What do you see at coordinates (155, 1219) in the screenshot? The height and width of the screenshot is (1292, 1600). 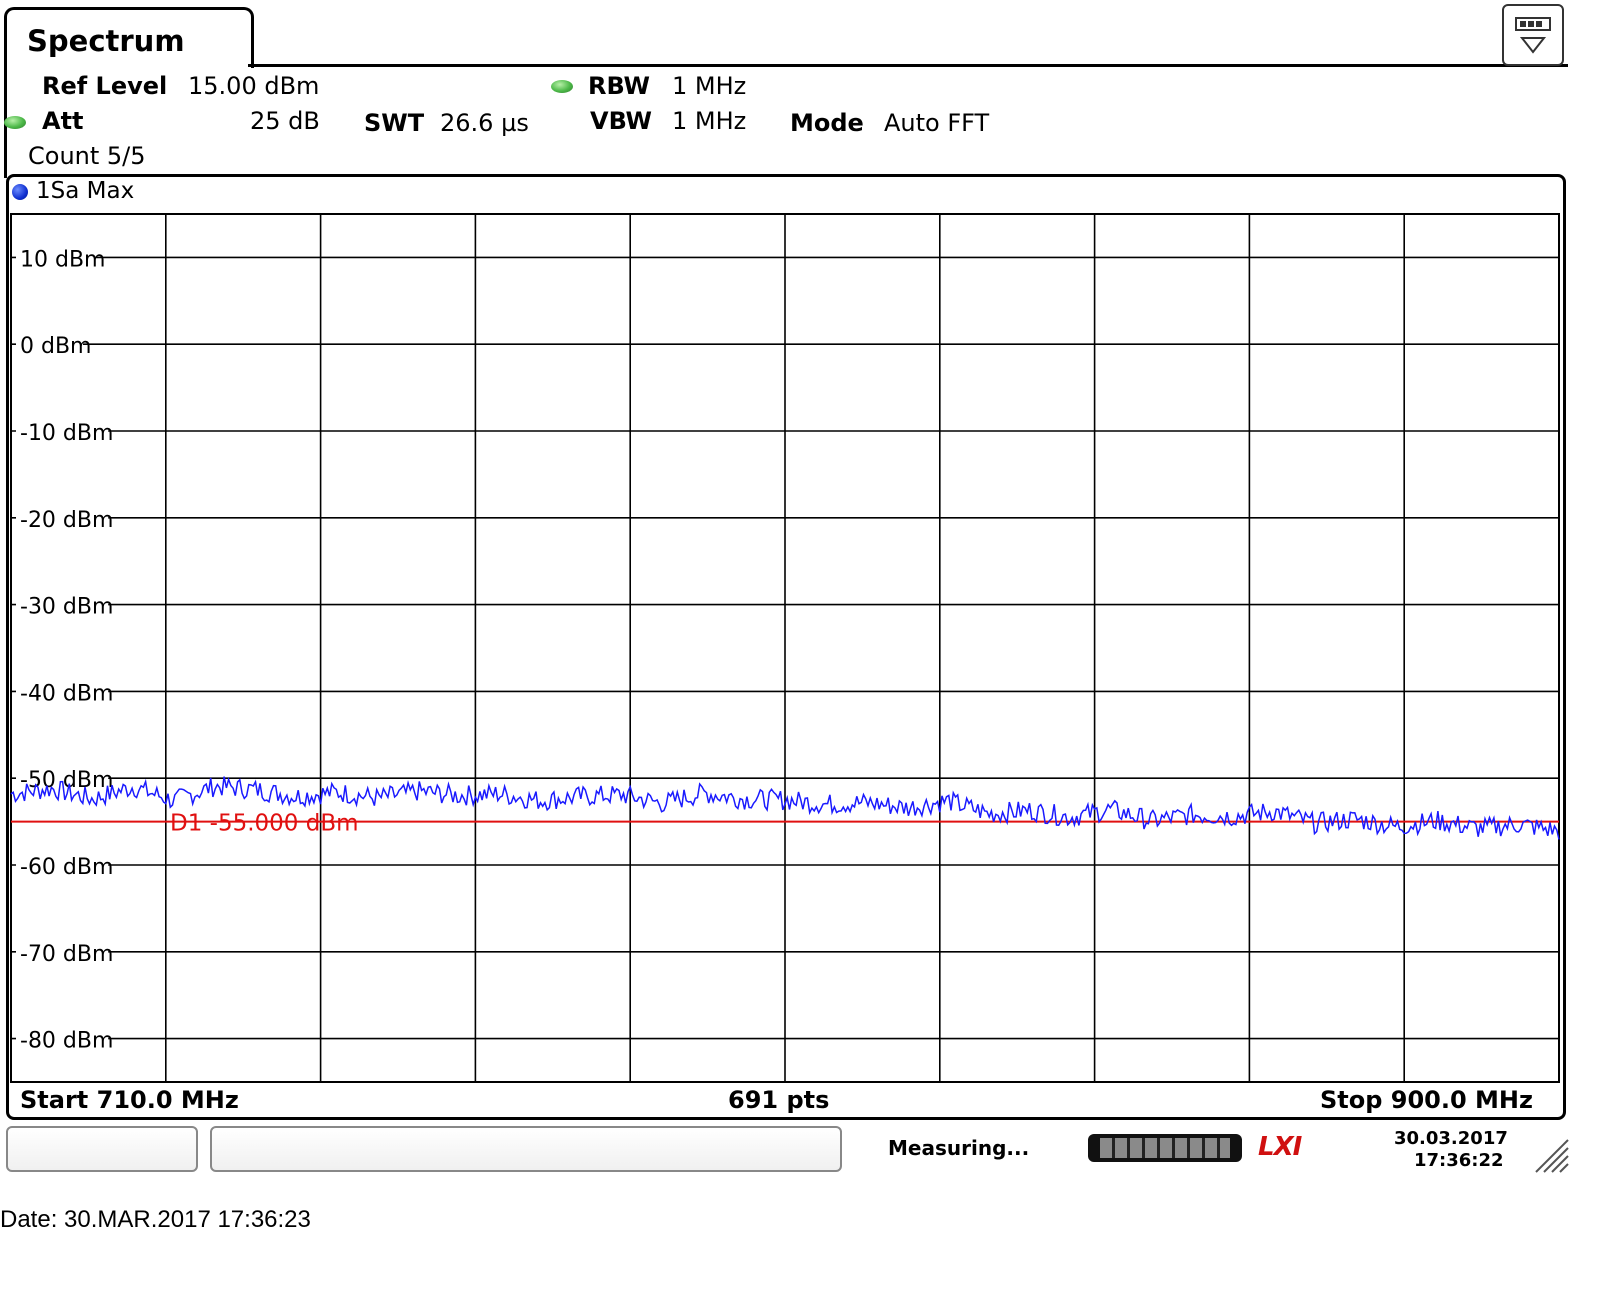 I see `capture-date: Date: 30.MAR.2017 17:36:23` at bounding box center [155, 1219].